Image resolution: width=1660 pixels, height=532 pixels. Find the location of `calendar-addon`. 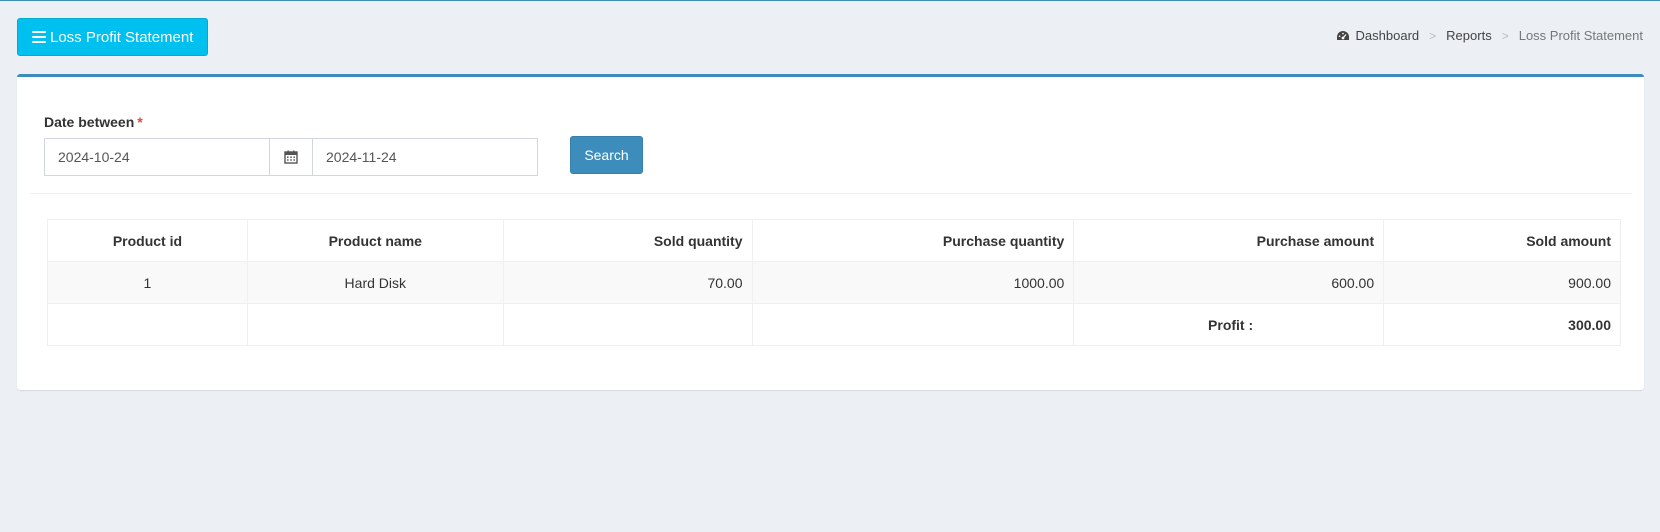

calendar-addon is located at coordinates (291, 157).